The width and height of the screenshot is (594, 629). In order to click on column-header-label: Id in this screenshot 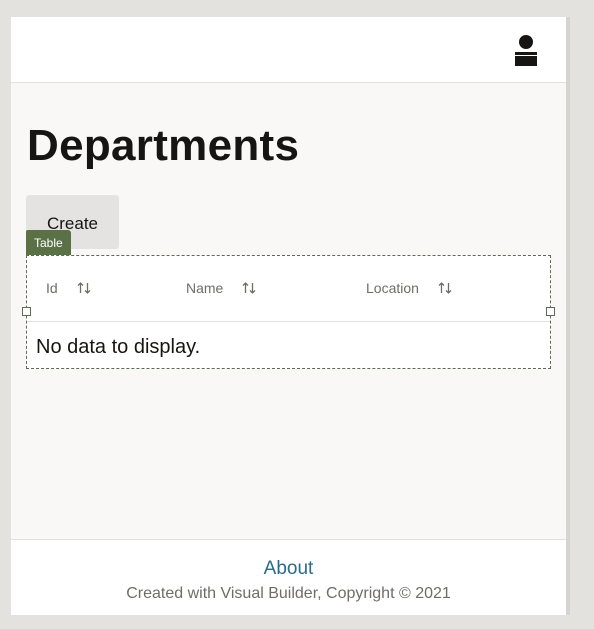, I will do `click(52, 288)`.